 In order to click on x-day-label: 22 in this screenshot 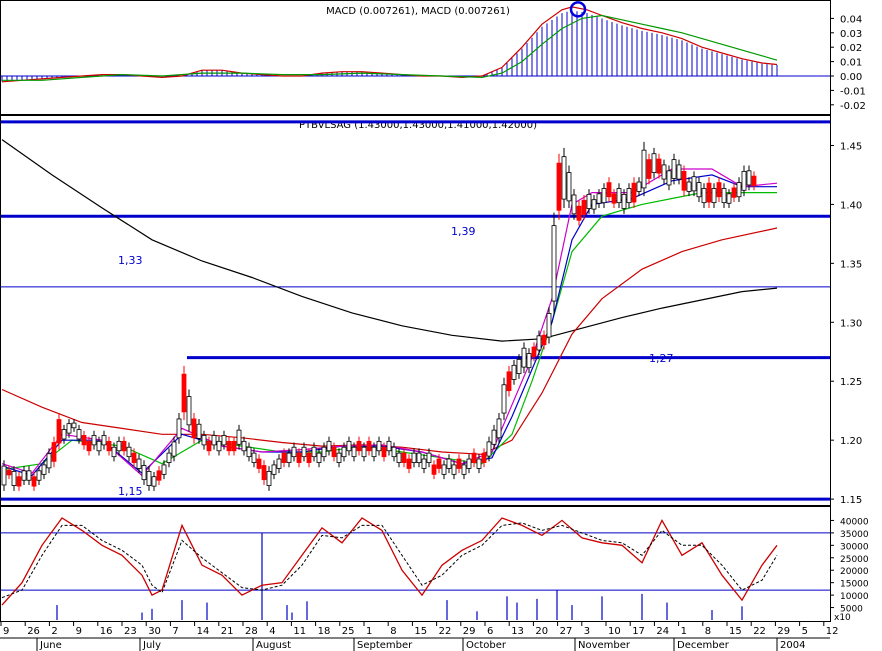, I will do `click(445, 631)`.